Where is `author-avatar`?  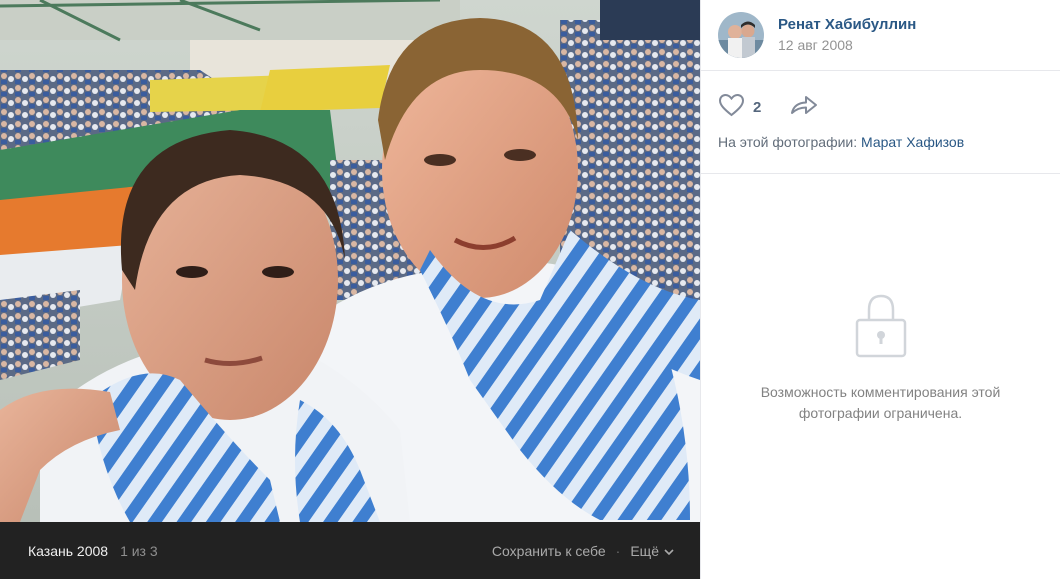 author-avatar is located at coordinates (741, 35).